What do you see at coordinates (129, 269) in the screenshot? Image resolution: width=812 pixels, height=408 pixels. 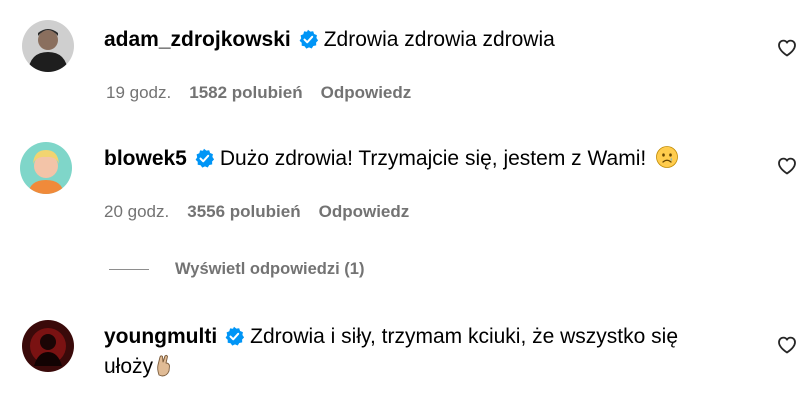 I see `replies-divider` at bounding box center [129, 269].